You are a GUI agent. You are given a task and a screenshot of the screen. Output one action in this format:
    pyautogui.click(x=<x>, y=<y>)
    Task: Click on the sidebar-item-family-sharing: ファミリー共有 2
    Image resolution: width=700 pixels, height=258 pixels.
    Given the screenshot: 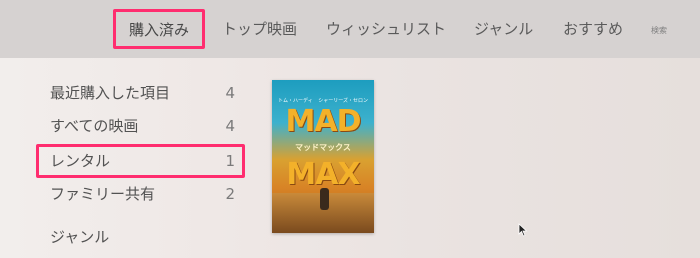 What is the action you would take?
    pyautogui.click(x=142, y=194)
    